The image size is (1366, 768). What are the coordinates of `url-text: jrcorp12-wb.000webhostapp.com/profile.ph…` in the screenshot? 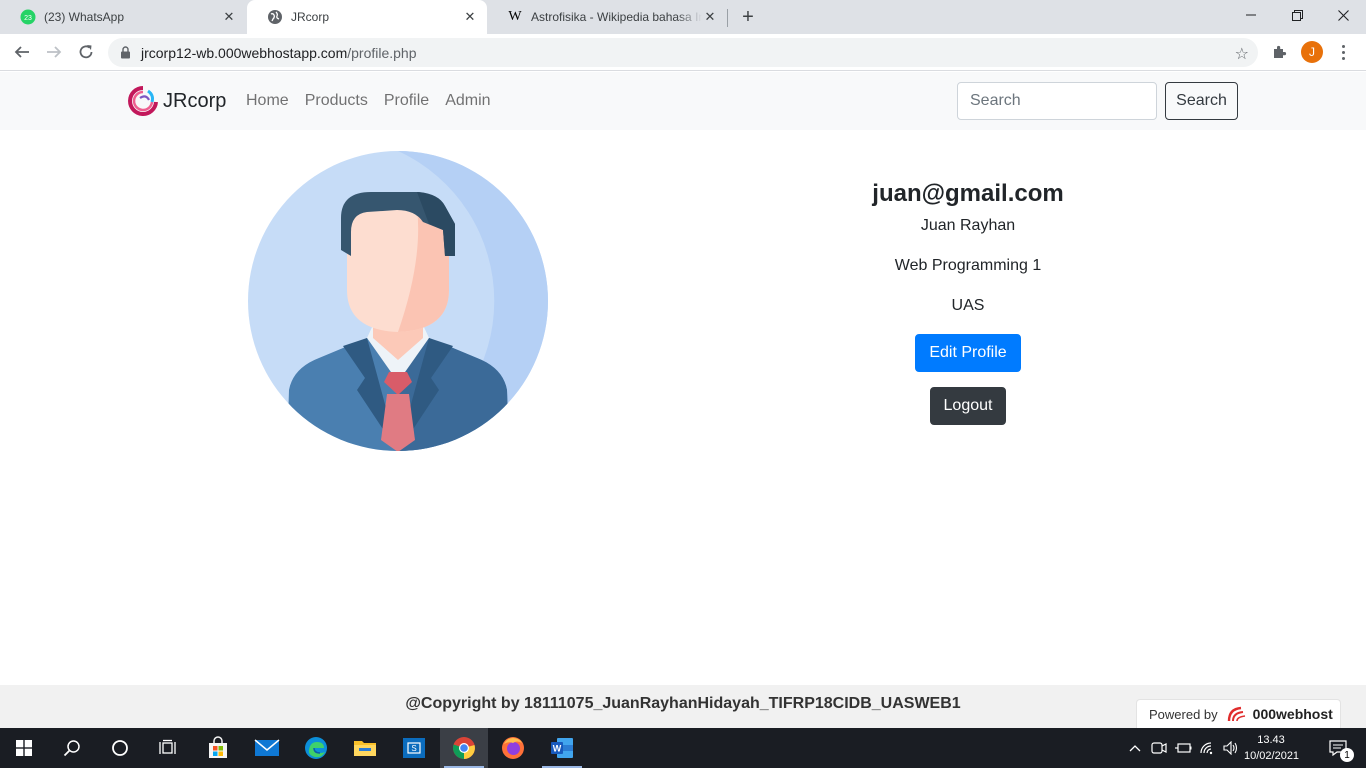 It's located at (279, 53).